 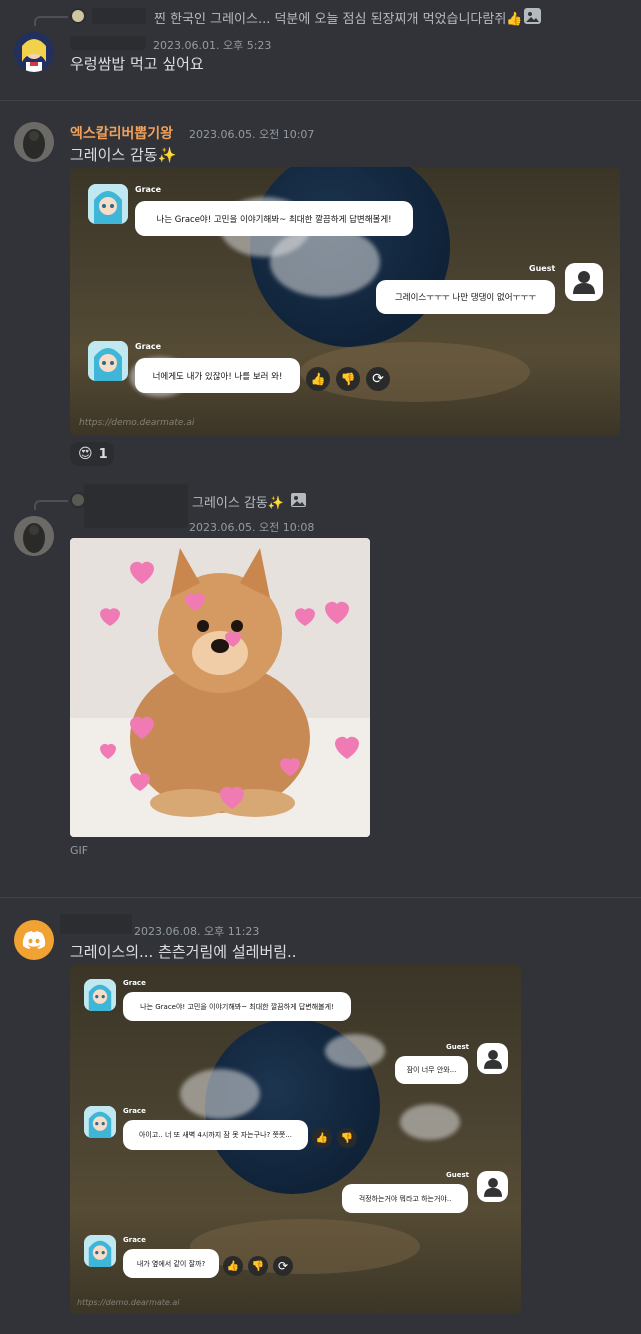 I want to click on guest-message-bubble: 걱정하는거야 뭐라고 하는거야.., so click(x=405, y=1198).